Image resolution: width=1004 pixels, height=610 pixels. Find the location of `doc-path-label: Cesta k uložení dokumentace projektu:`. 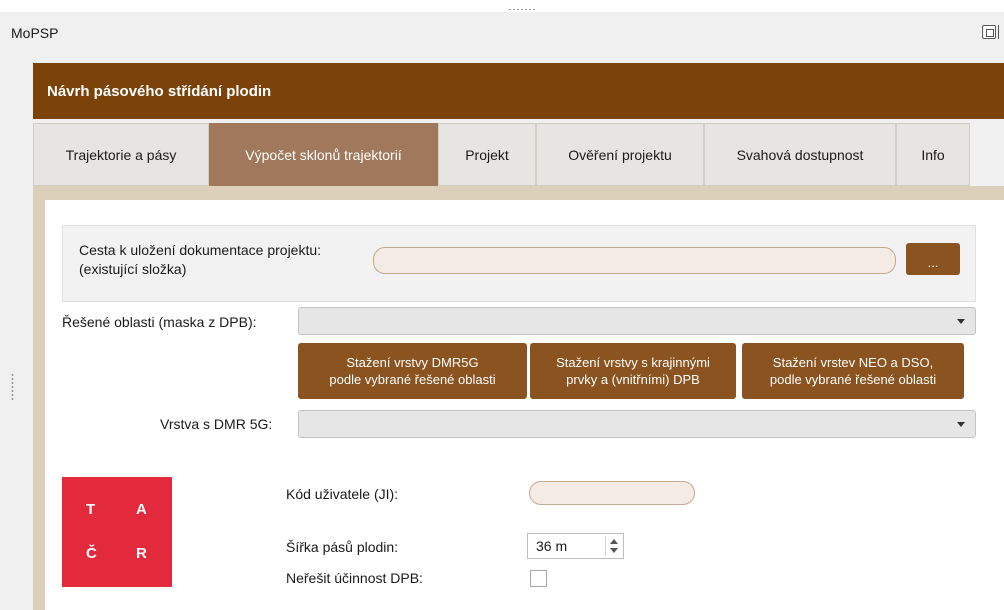

doc-path-label: Cesta k uložení dokumentace projektu: is located at coordinates (200, 250).